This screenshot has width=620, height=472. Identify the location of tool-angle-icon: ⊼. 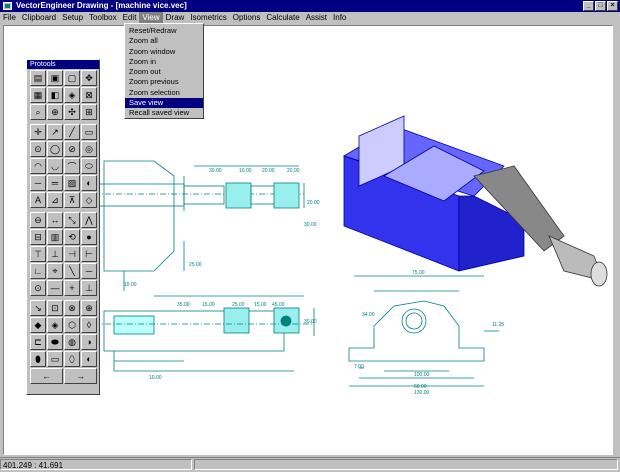
(72, 200).